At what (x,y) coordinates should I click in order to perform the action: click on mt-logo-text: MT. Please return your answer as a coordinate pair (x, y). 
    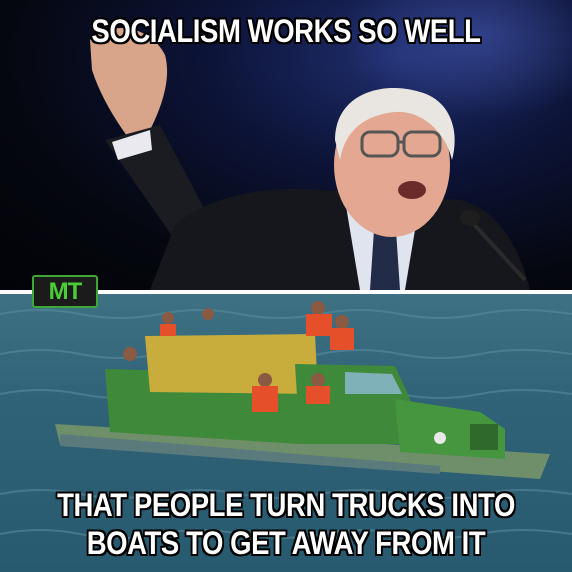
    Looking at the image, I should click on (65, 291).